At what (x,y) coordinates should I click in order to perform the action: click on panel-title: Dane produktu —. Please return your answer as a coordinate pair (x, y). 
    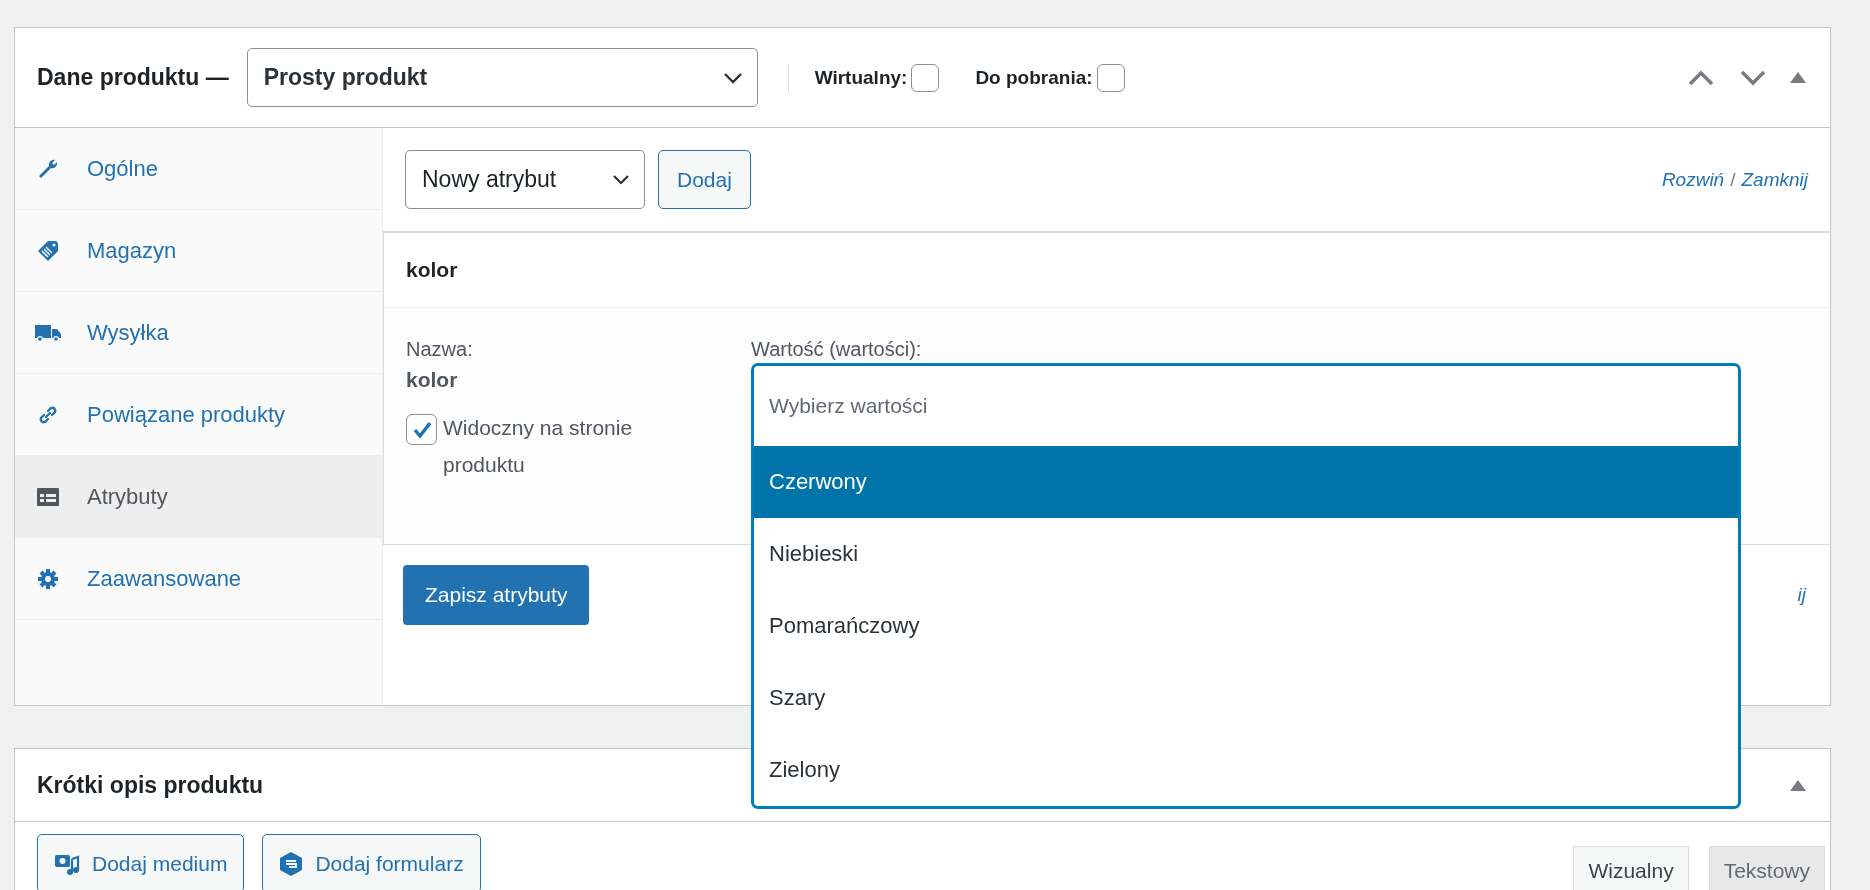
    Looking at the image, I should click on (133, 77).